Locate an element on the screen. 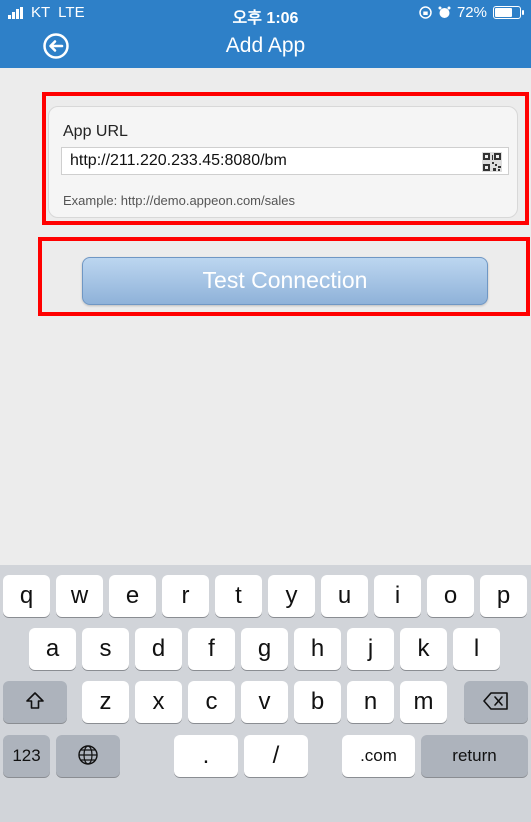 This screenshot has height=822, width=531. header: KT LTE 오후 1:06 72% Add App is located at coordinates (265, 34).